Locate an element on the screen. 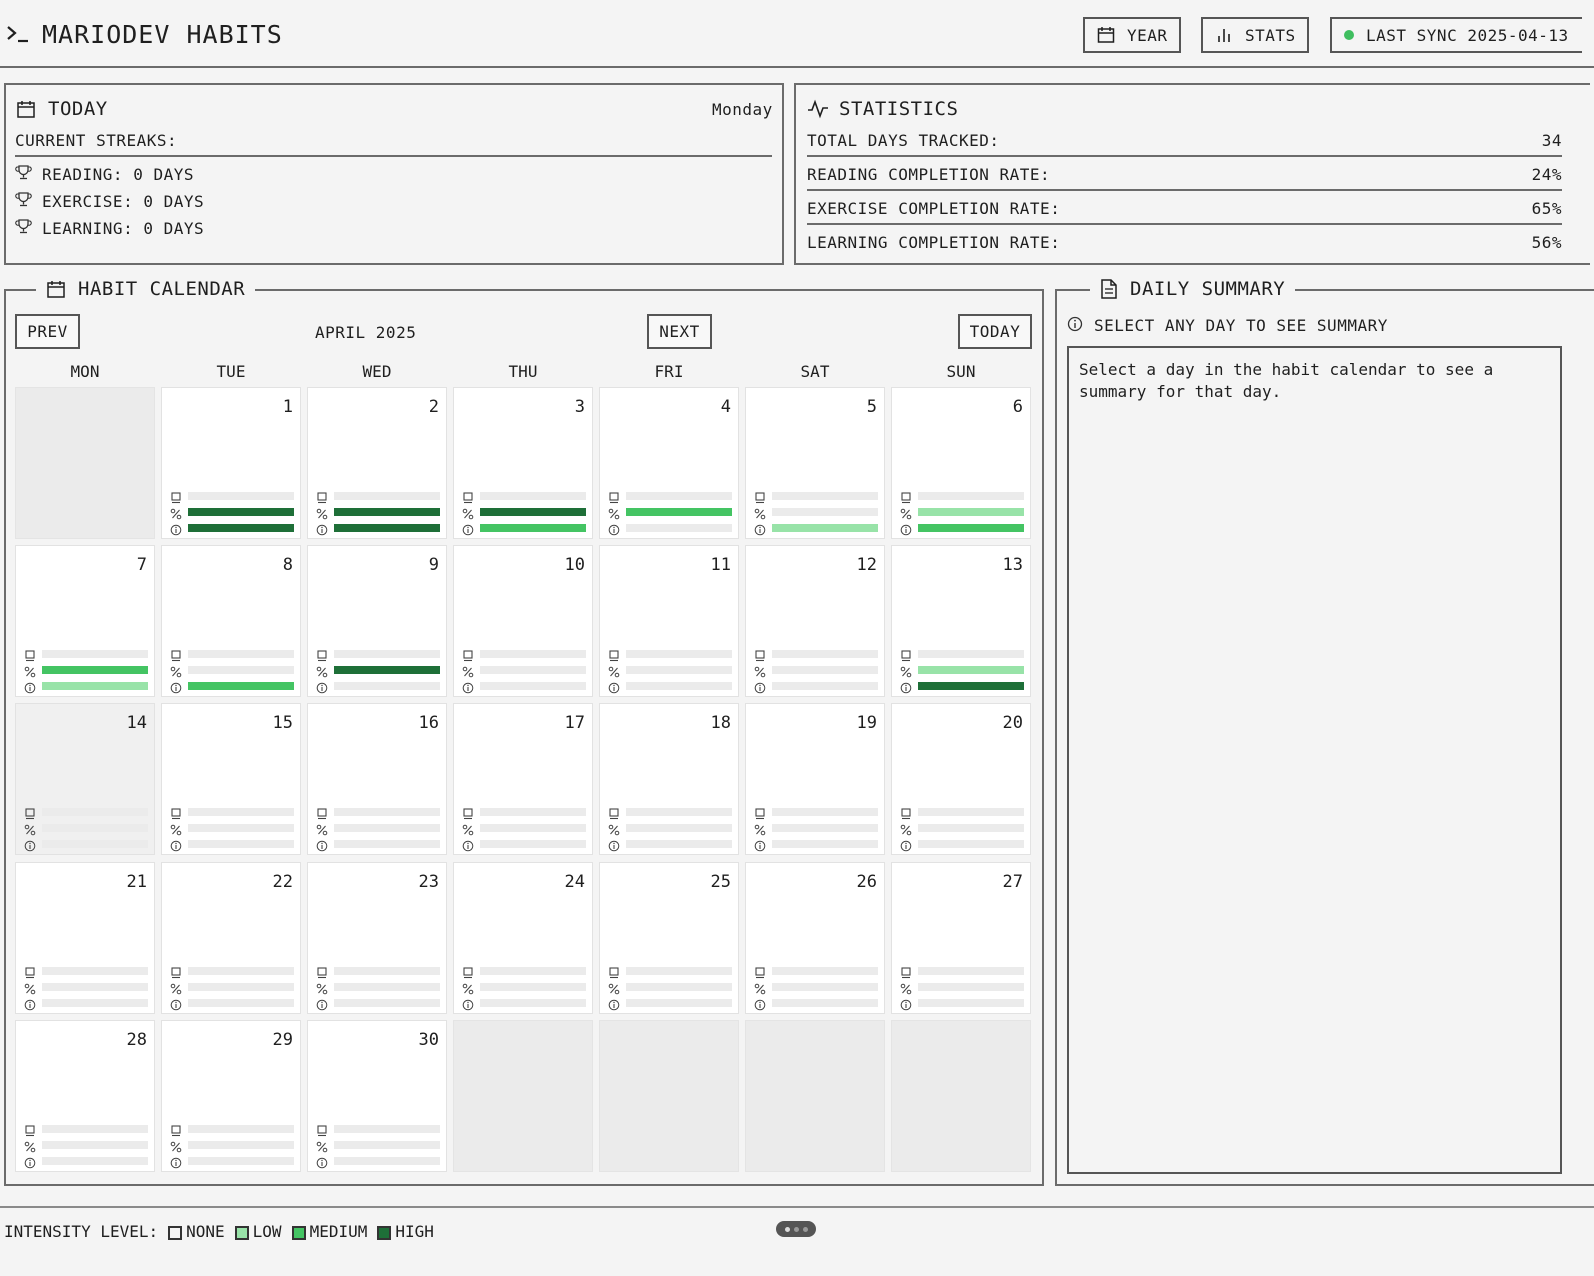  calendar-day-16: 16 is located at coordinates (377, 779).